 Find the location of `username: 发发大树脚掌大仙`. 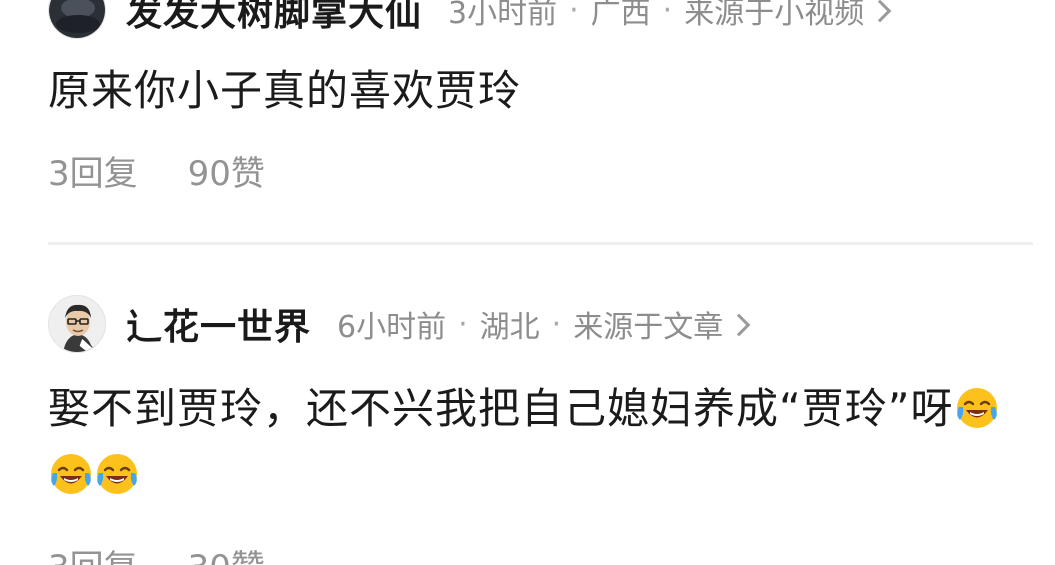

username: 发发大树脚掌大仙 is located at coordinates (274, 18).